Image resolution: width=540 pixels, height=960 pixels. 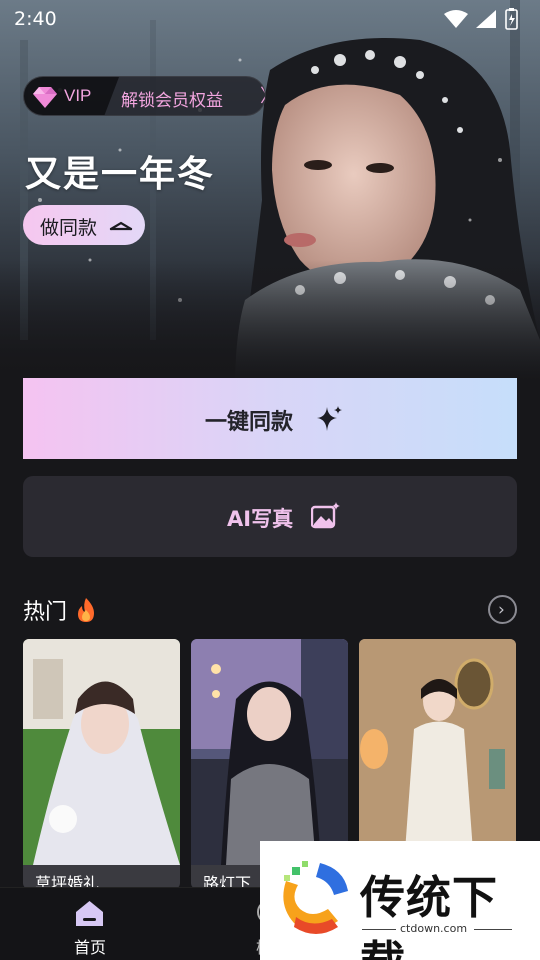 I want to click on nav-tab-home: 首页, so click(x=90, y=924).